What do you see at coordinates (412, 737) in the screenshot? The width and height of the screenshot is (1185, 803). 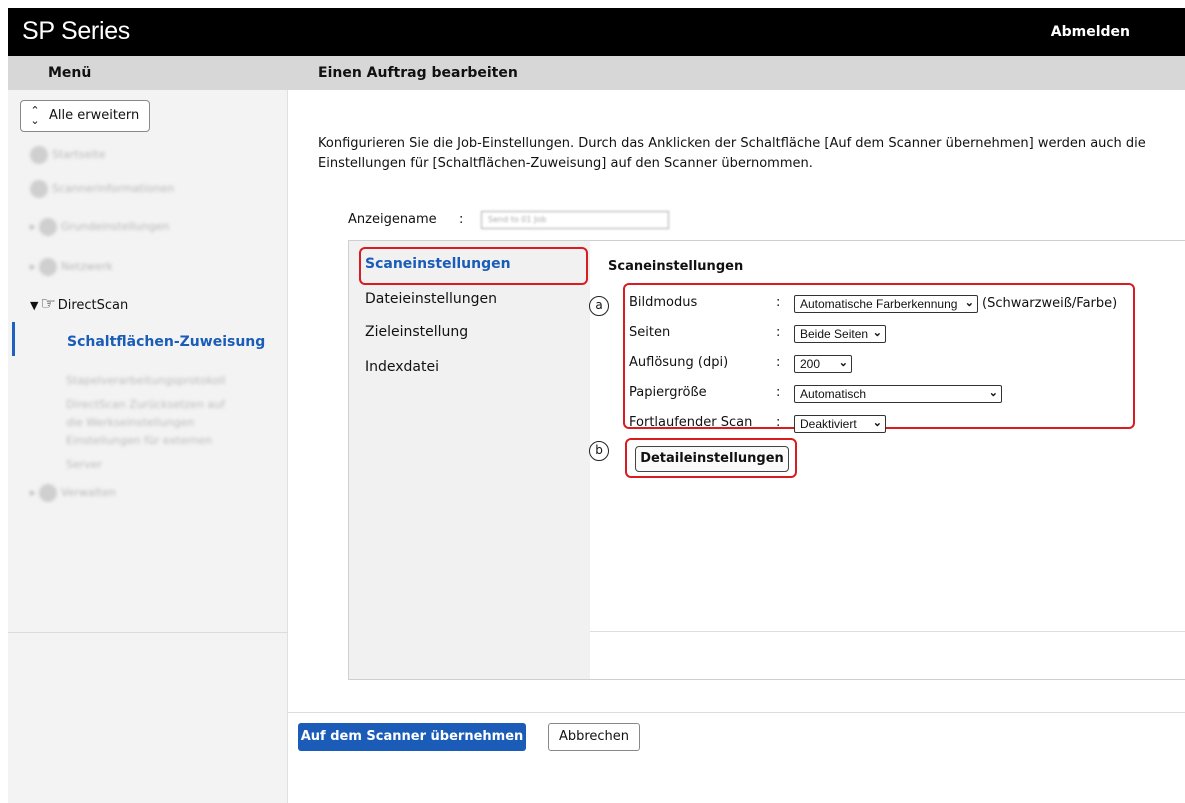 I see `apply-to-scanner-button: Auf dem Scanner übernehmen` at bounding box center [412, 737].